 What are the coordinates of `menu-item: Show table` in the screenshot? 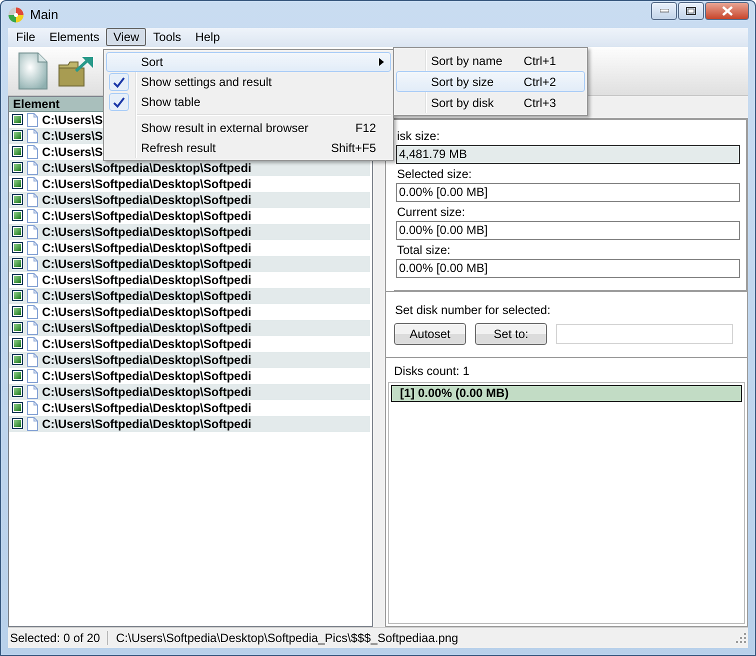 It's located at (248, 102).